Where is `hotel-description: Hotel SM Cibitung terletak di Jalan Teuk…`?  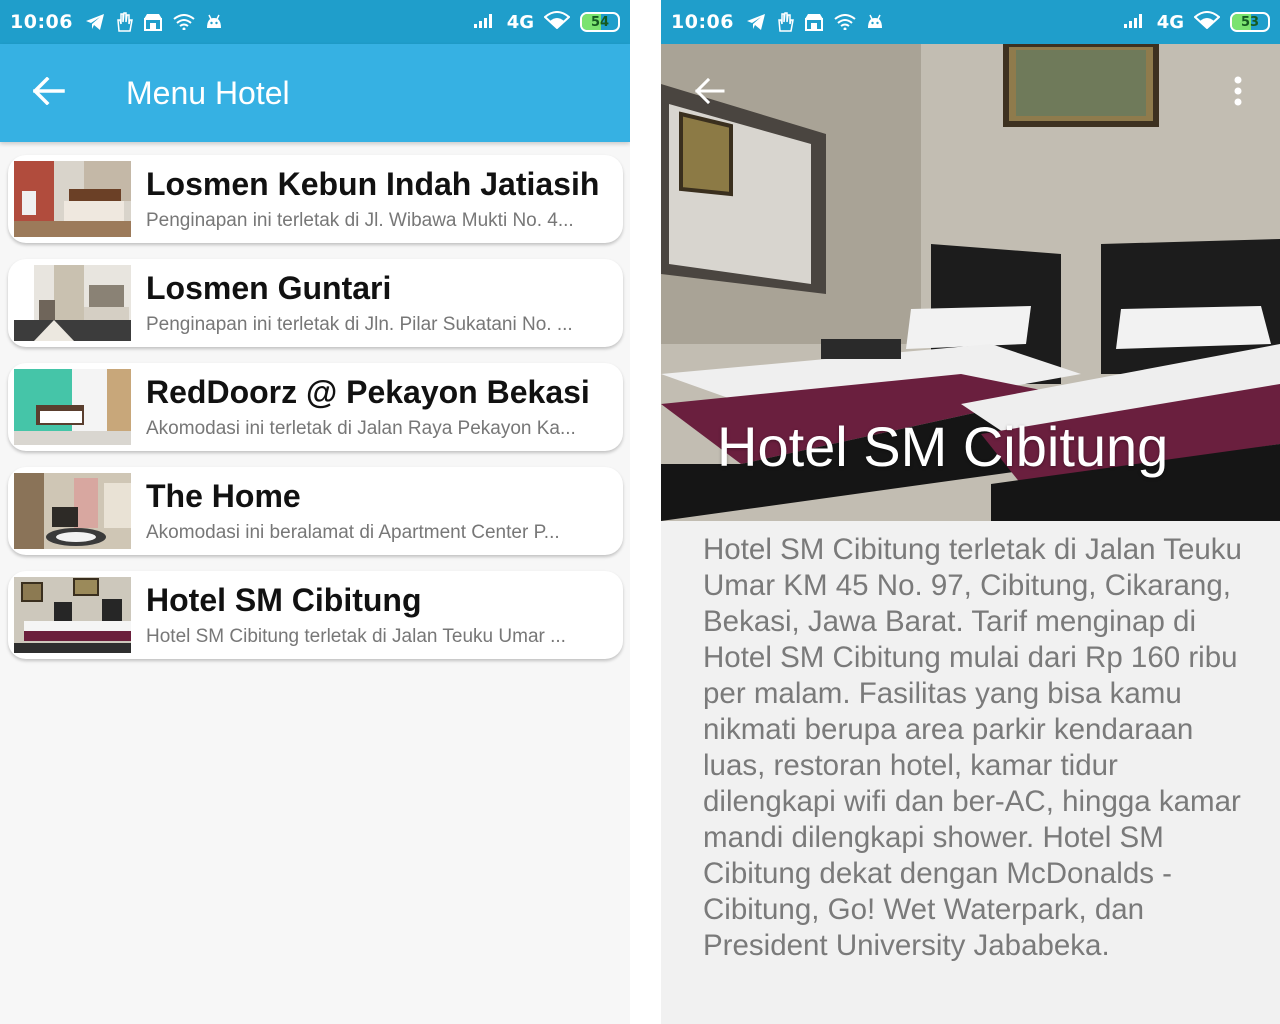
hotel-description: Hotel SM Cibitung terletak di Jalan Teuk… is located at coordinates (356, 636).